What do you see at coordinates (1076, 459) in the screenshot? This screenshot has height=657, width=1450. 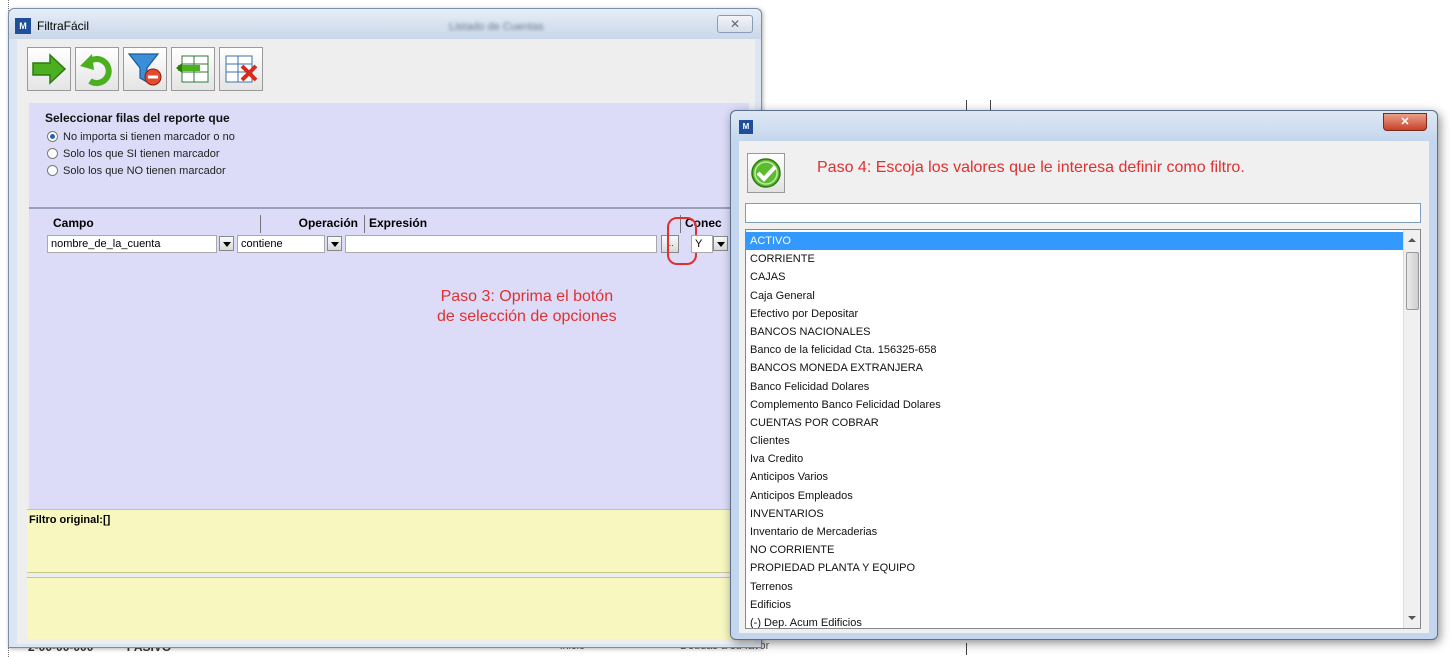 I see `list-item: Iva Credito` at bounding box center [1076, 459].